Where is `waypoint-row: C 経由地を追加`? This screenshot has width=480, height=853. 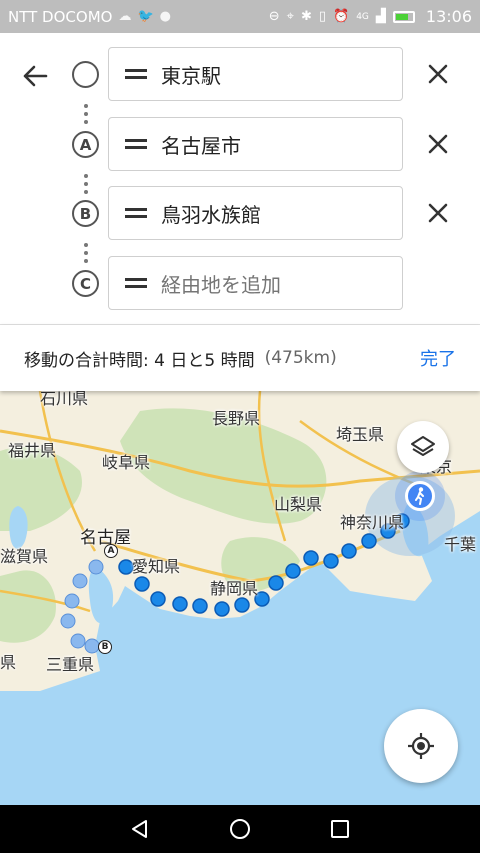 waypoint-row: C 経由地を追加 is located at coordinates (240, 283).